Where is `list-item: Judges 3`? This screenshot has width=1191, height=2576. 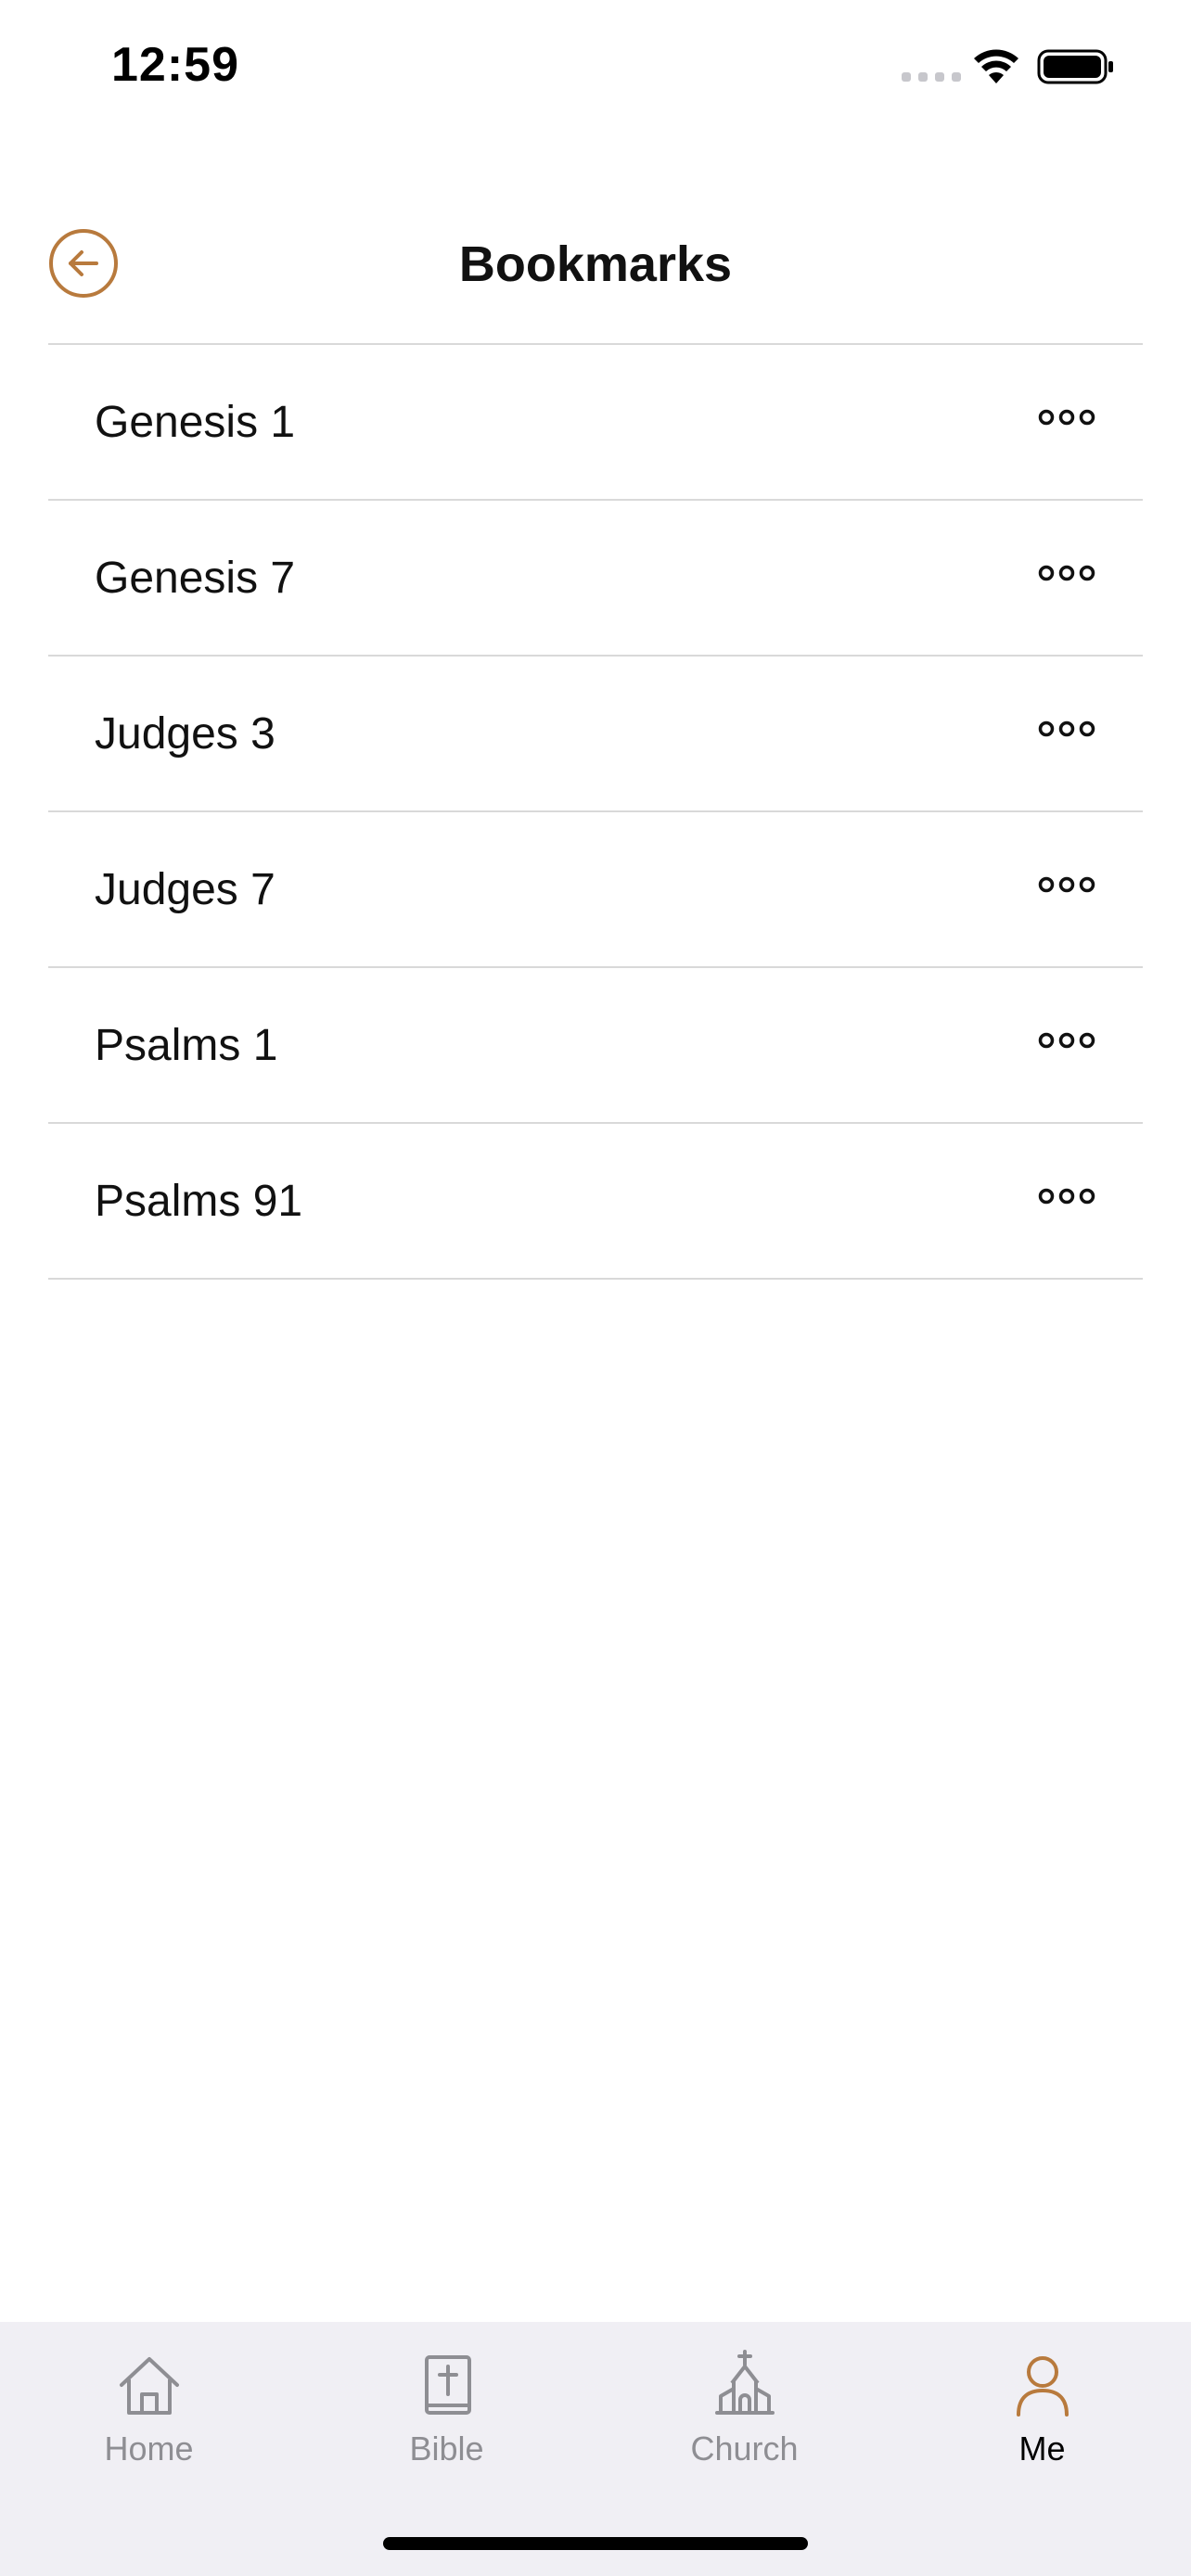
list-item: Judges 3 is located at coordinates (595, 734).